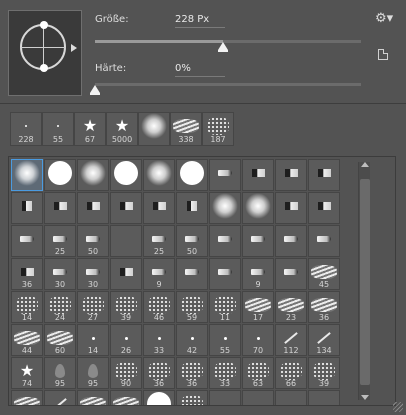  I want to click on vertical-scrollbar, so click(364, 281).